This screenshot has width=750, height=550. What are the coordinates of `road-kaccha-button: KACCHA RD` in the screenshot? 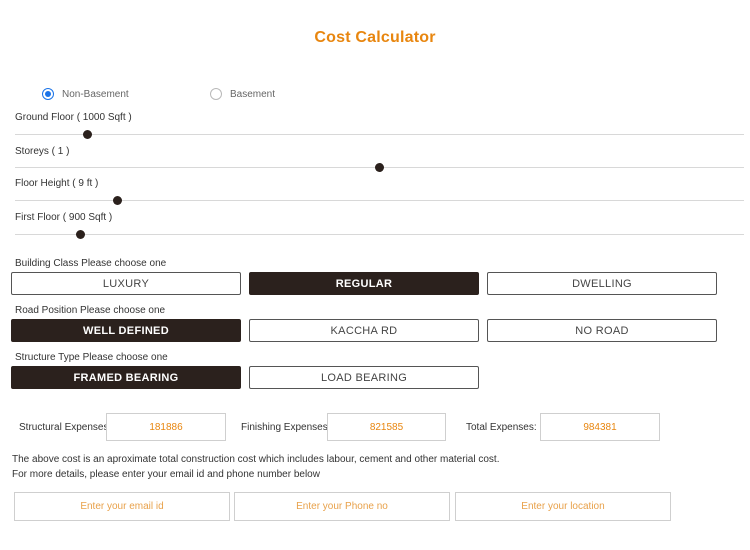 It's located at (364, 330).